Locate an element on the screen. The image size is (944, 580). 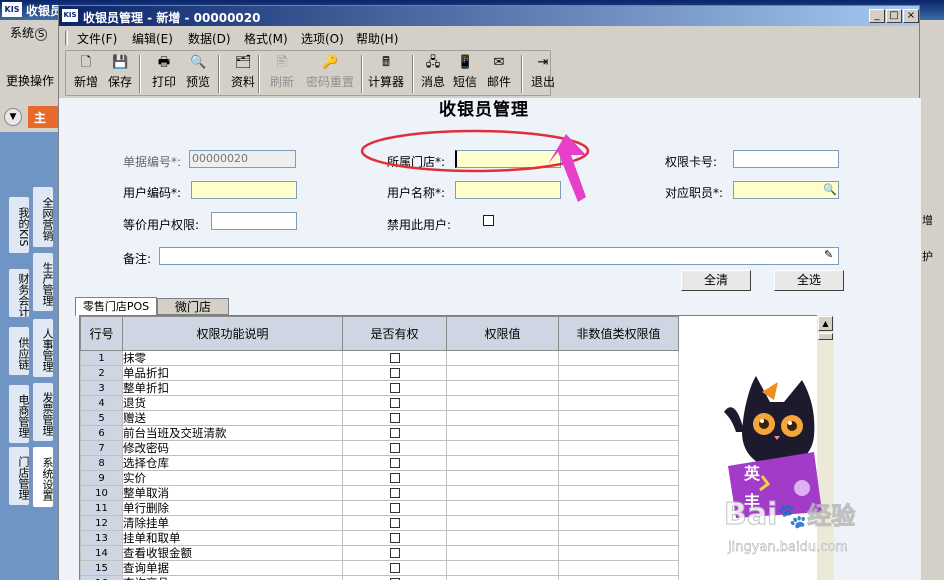
user-name-field is located at coordinates (508, 190).